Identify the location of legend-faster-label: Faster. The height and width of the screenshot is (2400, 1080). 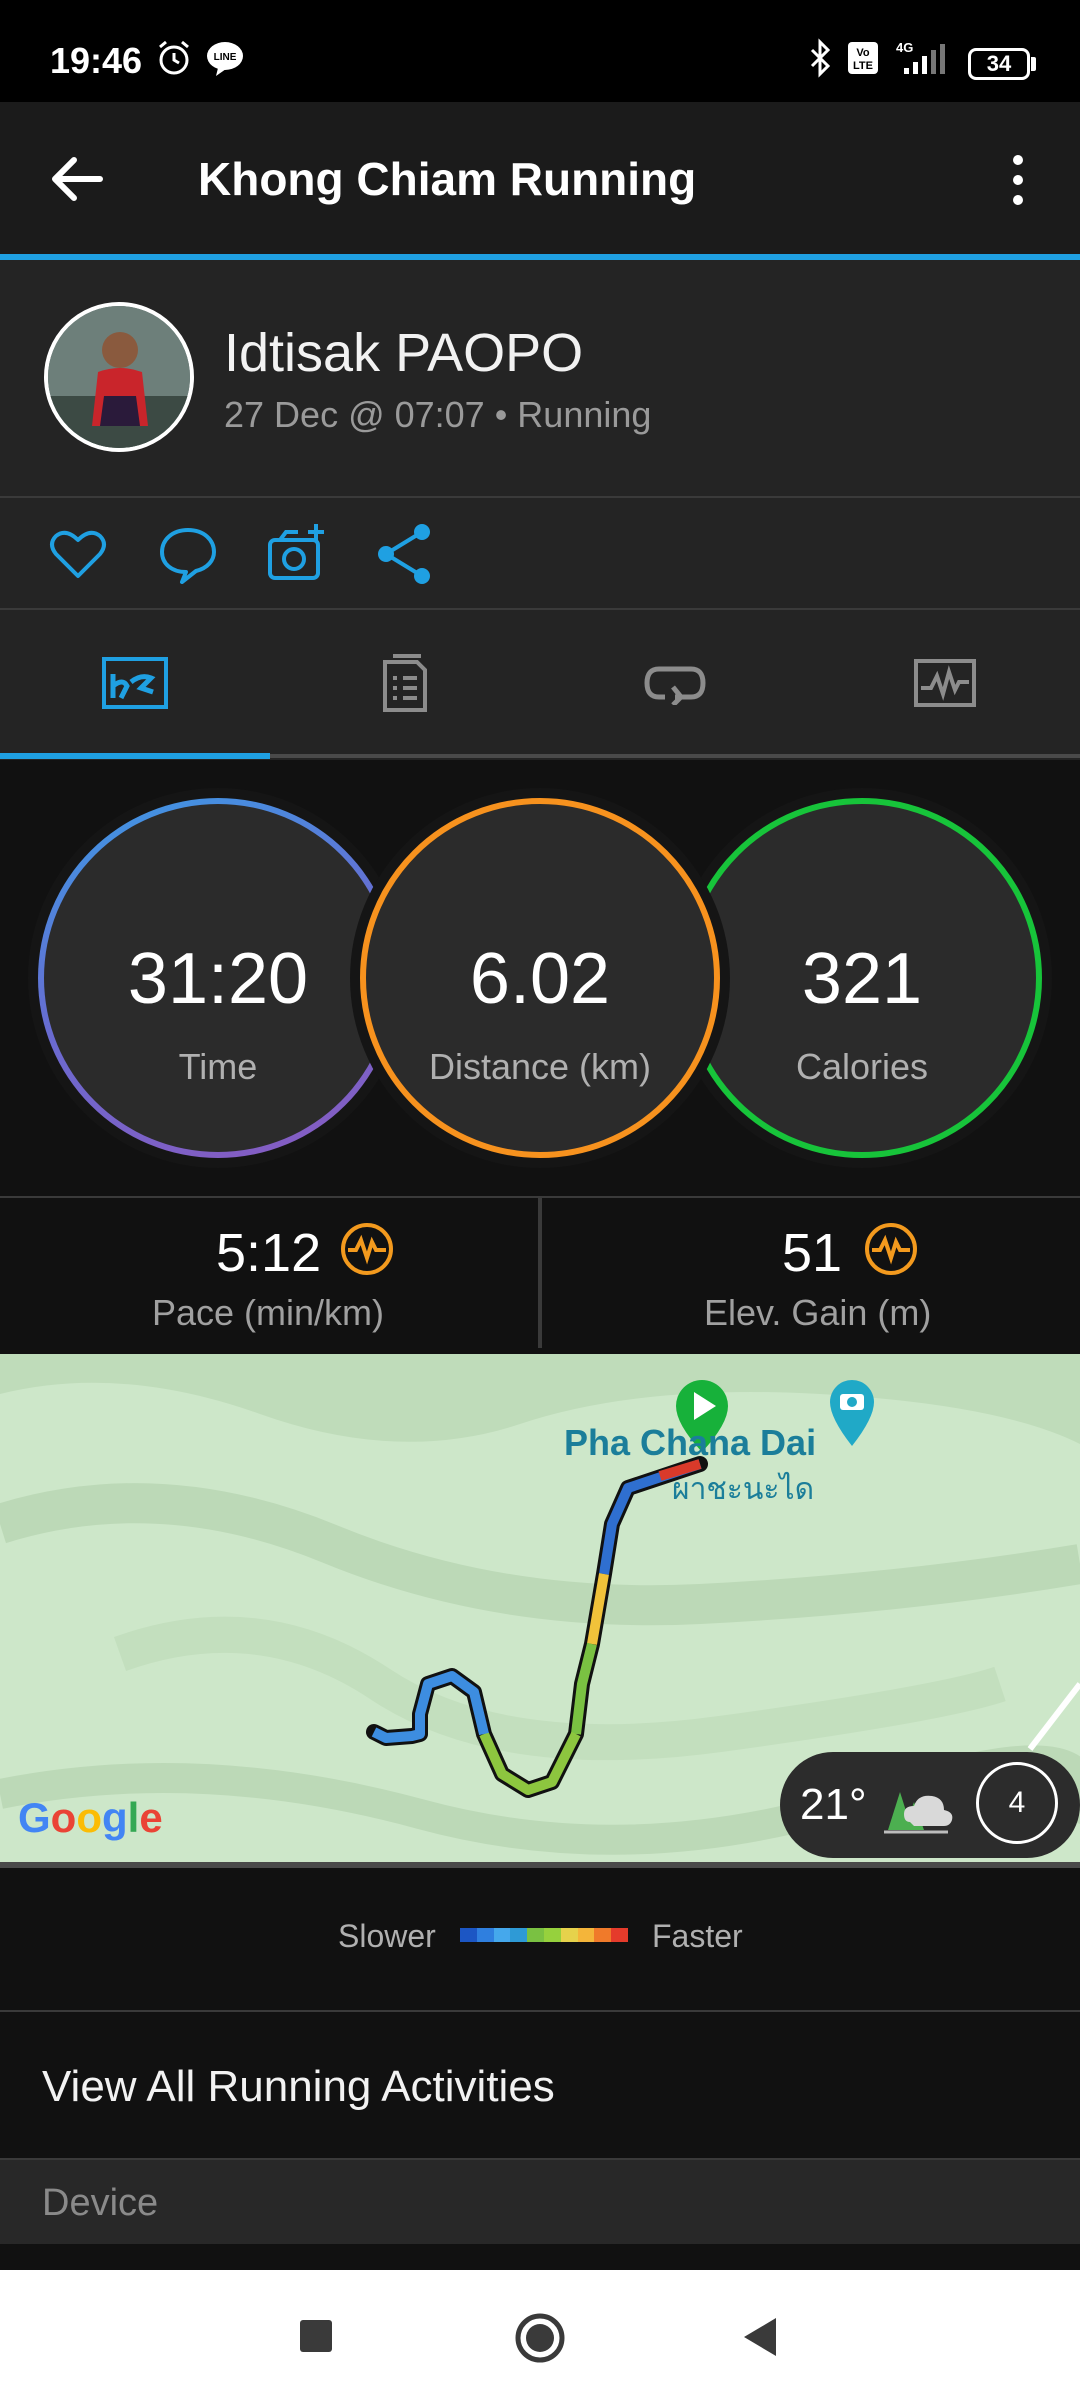
(697, 1936).